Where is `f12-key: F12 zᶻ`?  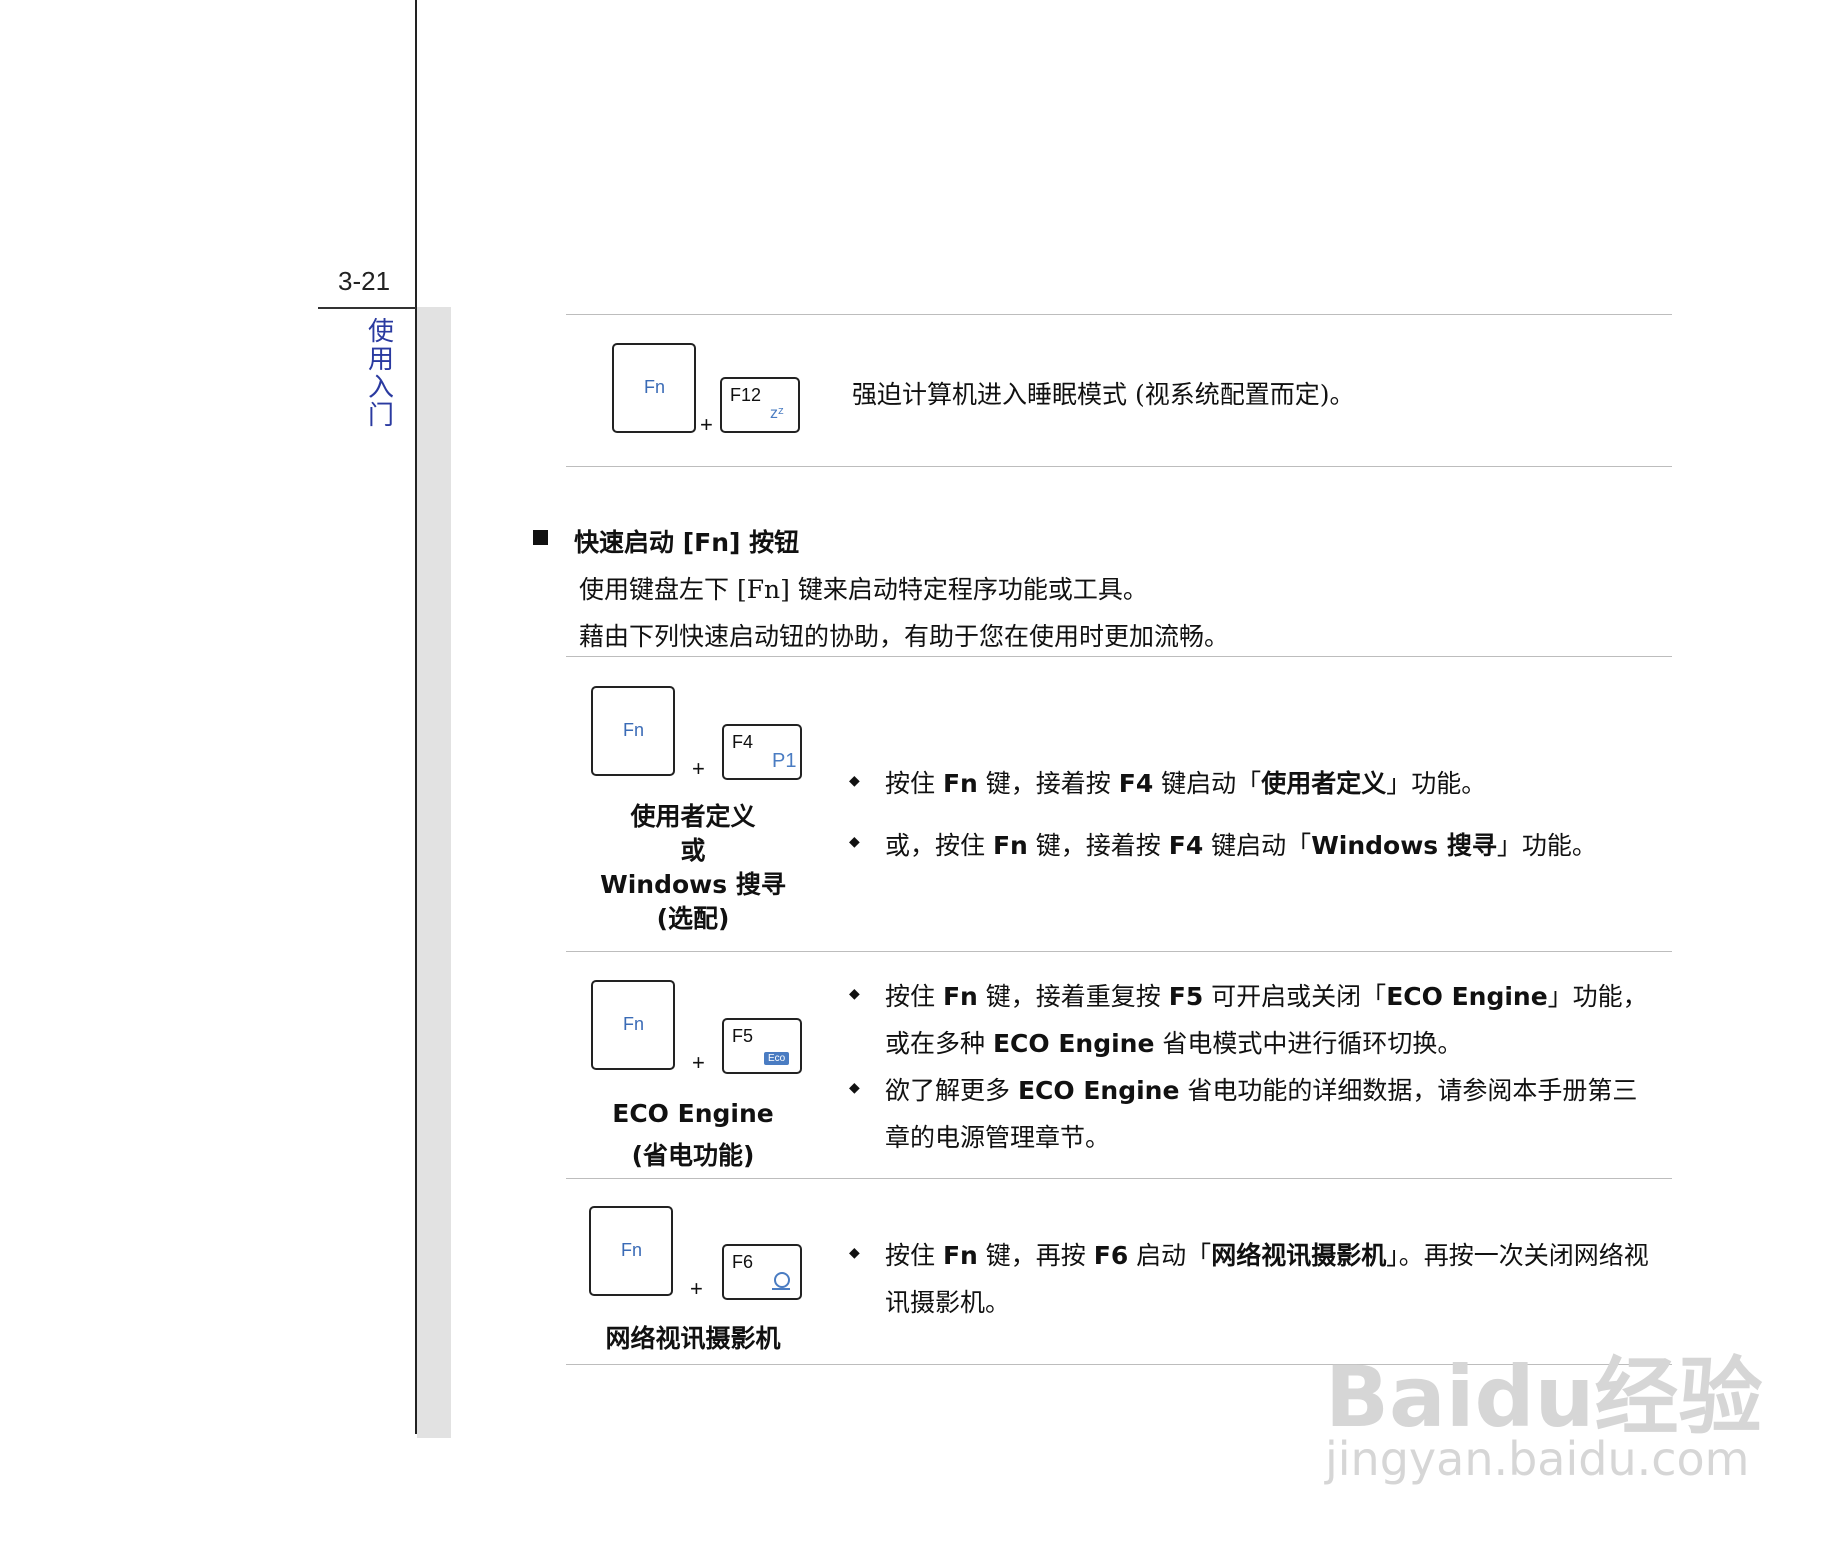
f12-key: F12 zᶻ is located at coordinates (760, 405).